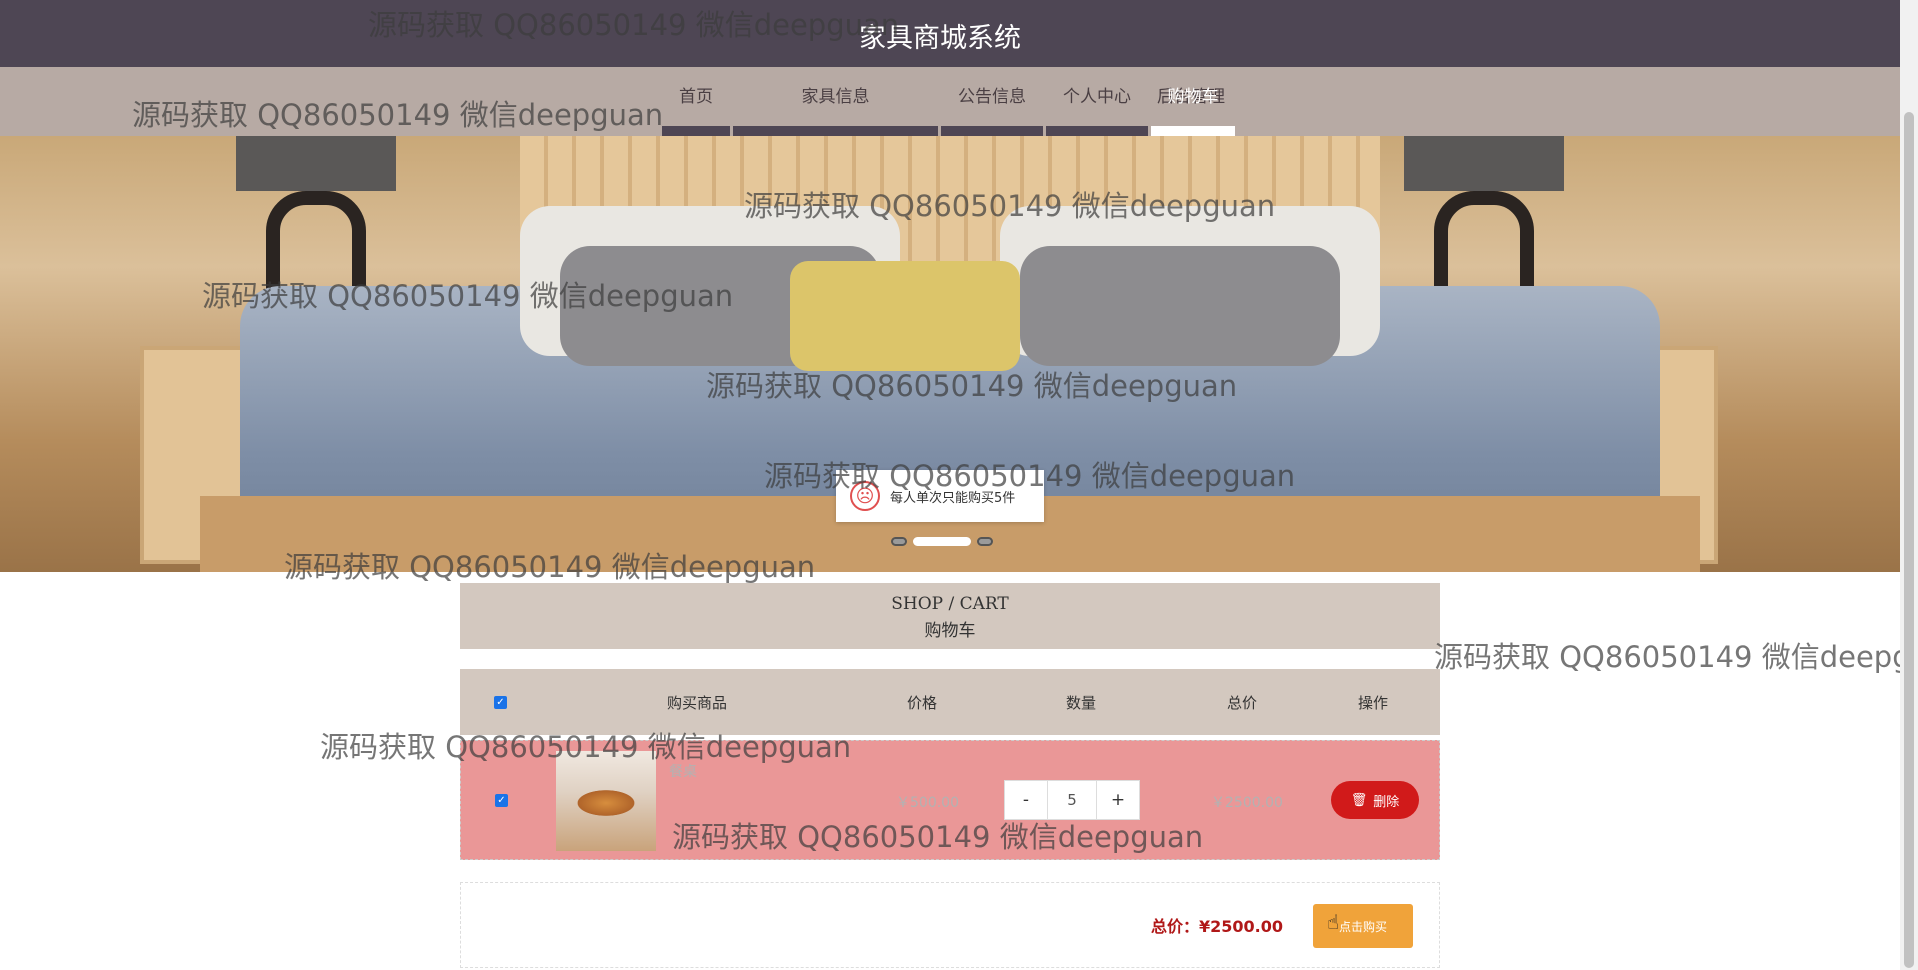 The height and width of the screenshot is (970, 1918). Describe the element at coordinates (950, 925) in the screenshot. I see `cart-summary: 总价：¥2500.00 点击购买` at that location.